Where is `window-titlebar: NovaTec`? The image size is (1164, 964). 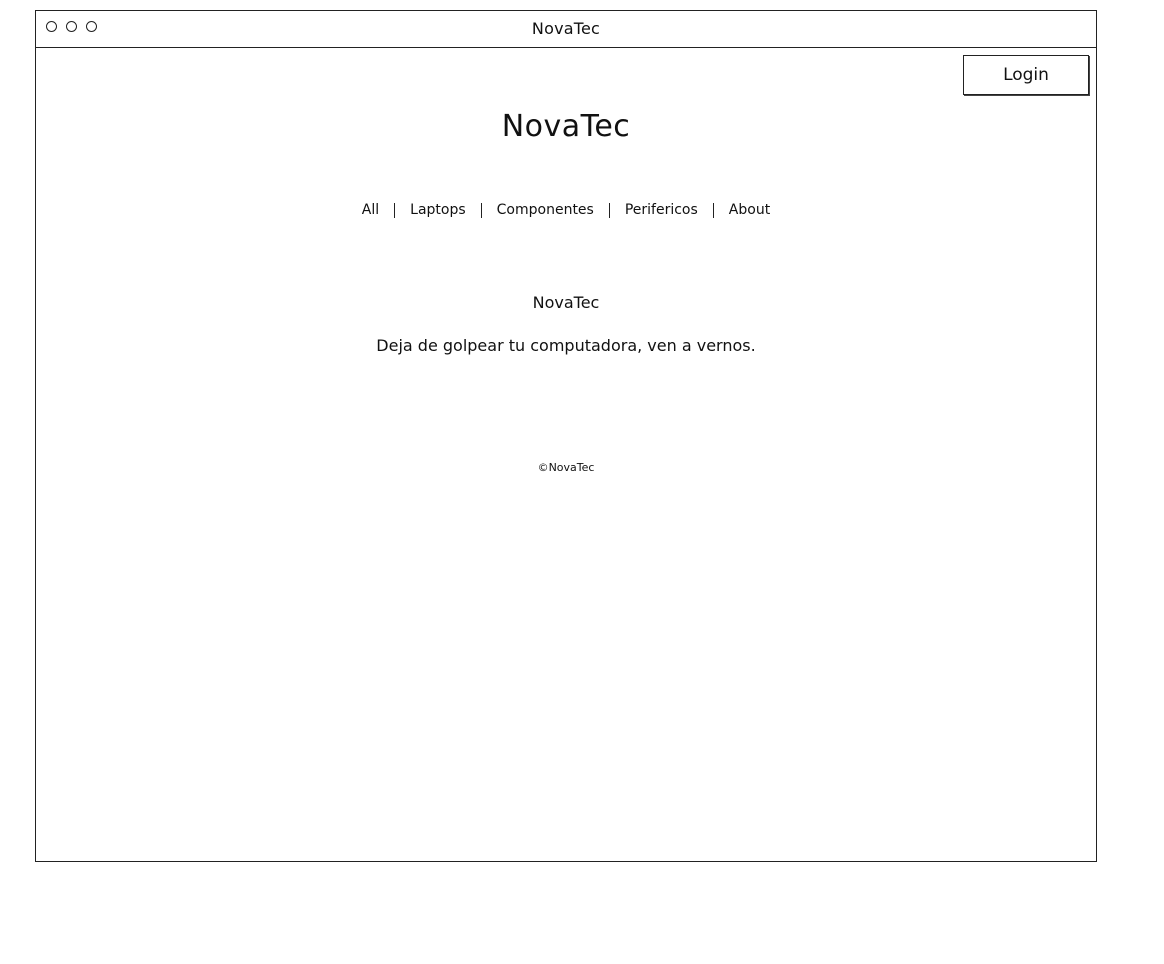 window-titlebar: NovaTec is located at coordinates (566, 29).